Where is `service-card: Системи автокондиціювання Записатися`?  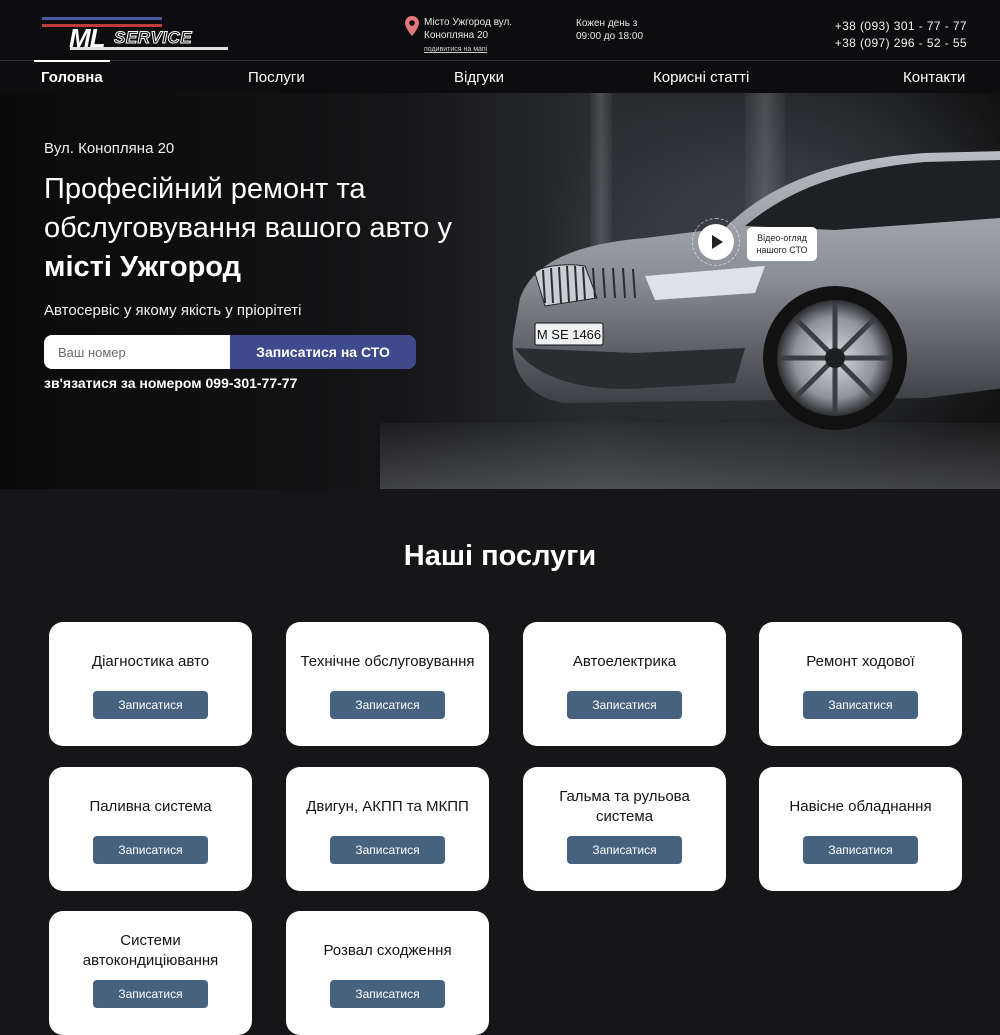 service-card: Системи автокондиціювання Записатися is located at coordinates (150, 973).